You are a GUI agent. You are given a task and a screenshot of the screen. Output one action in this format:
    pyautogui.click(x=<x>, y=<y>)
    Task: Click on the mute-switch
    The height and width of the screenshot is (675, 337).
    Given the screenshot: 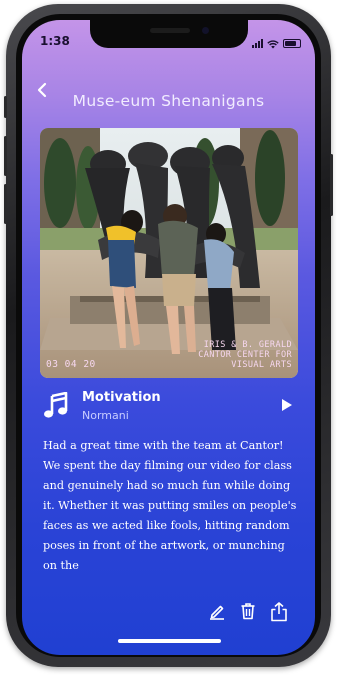 What is the action you would take?
    pyautogui.click(x=5, y=107)
    